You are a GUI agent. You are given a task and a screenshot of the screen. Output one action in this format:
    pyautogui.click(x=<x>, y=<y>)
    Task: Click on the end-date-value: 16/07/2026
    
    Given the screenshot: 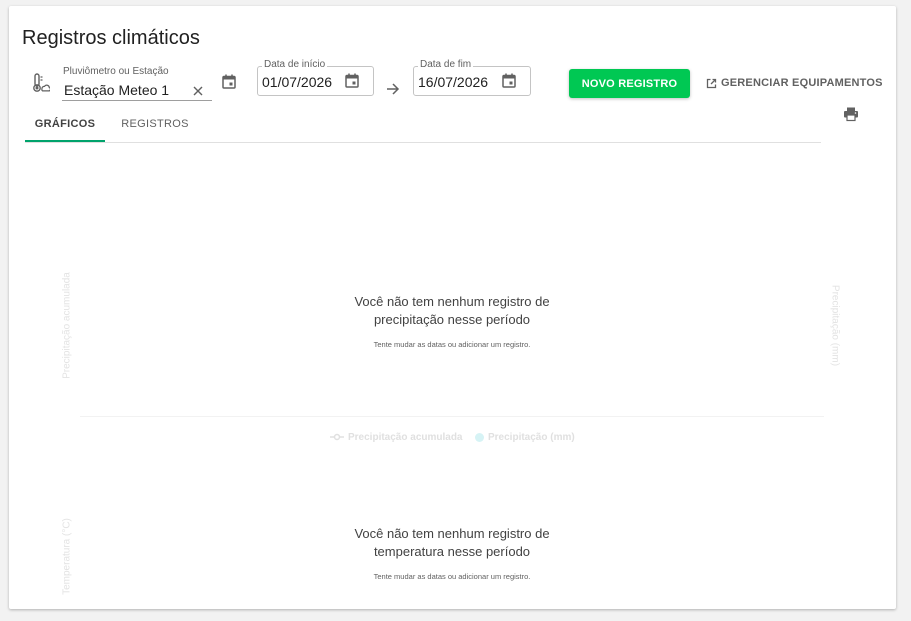 What is the action you would take?
    pyautogui.click(x=453, y=82)
    